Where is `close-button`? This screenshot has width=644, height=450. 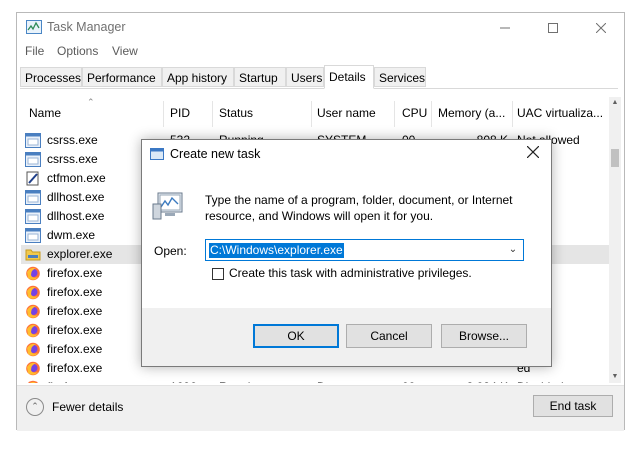 close-button is located at coordinates (601, 28).